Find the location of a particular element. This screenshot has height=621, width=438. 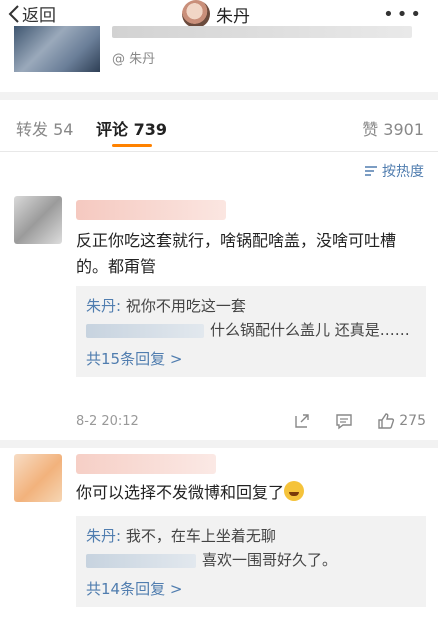

post-image is located at coordinates (57, 49).